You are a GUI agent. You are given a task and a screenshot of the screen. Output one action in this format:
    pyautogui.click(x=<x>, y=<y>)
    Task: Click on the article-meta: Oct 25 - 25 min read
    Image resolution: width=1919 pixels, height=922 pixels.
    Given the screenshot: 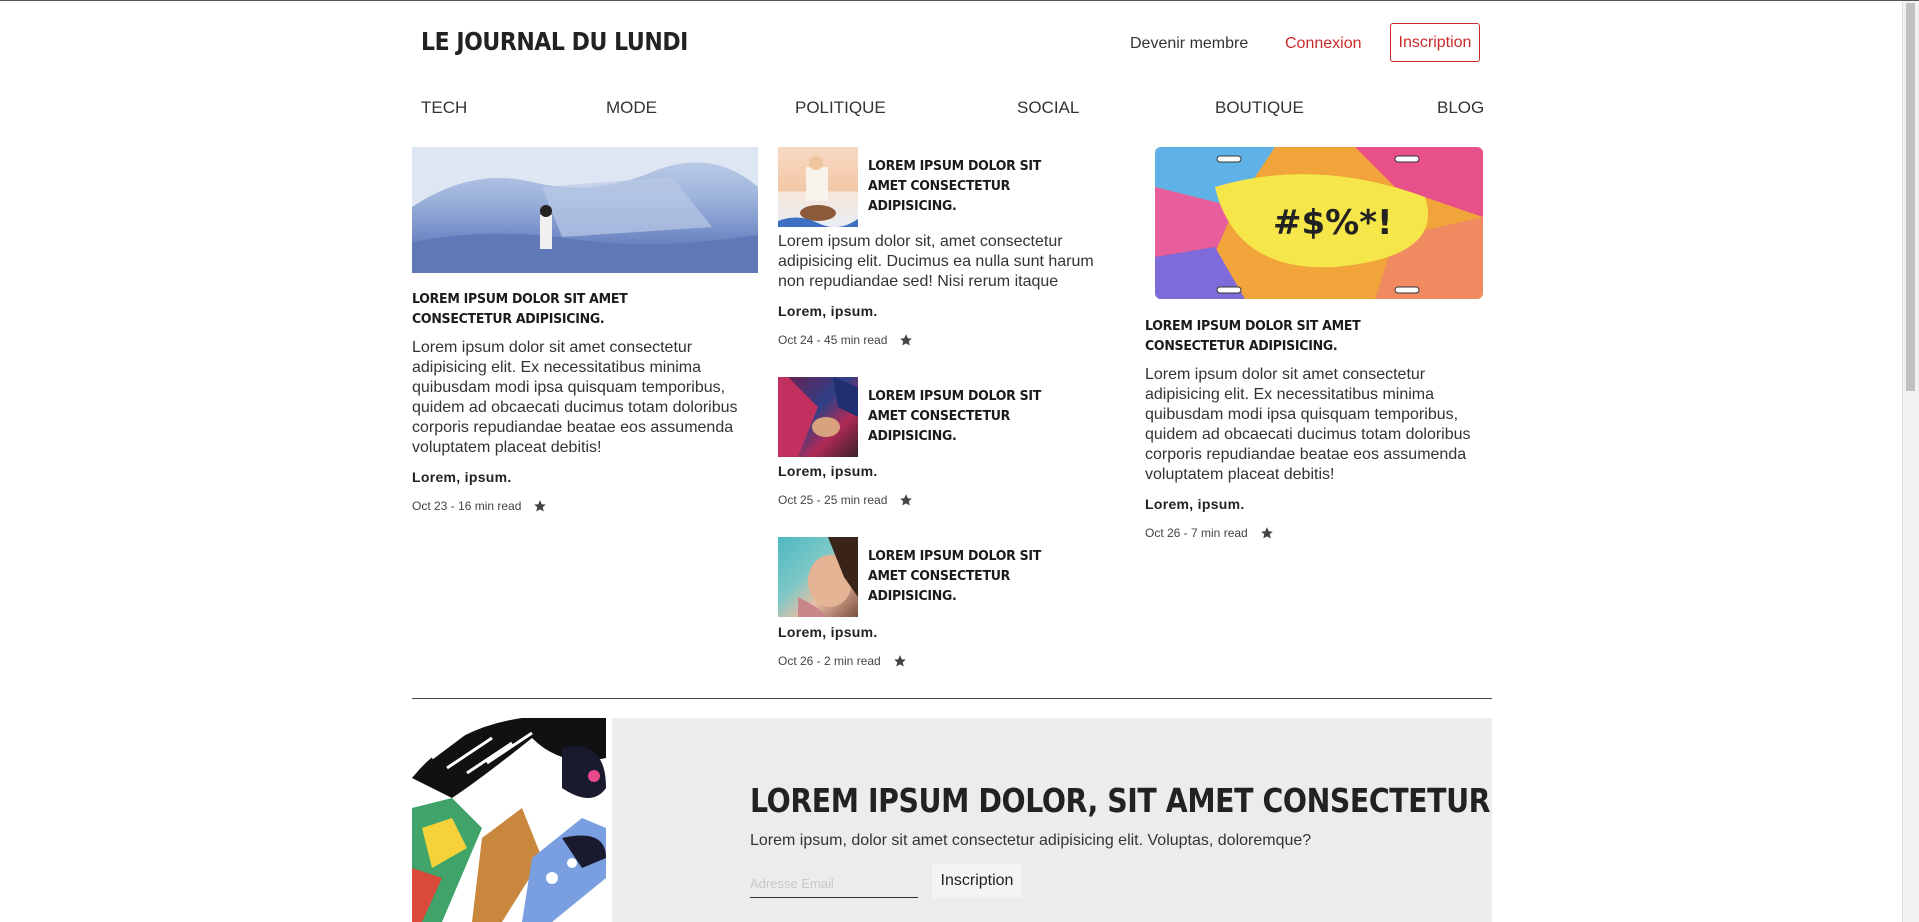 What is the action you would take?
    pyautogui.click(x=833, y=500)
    